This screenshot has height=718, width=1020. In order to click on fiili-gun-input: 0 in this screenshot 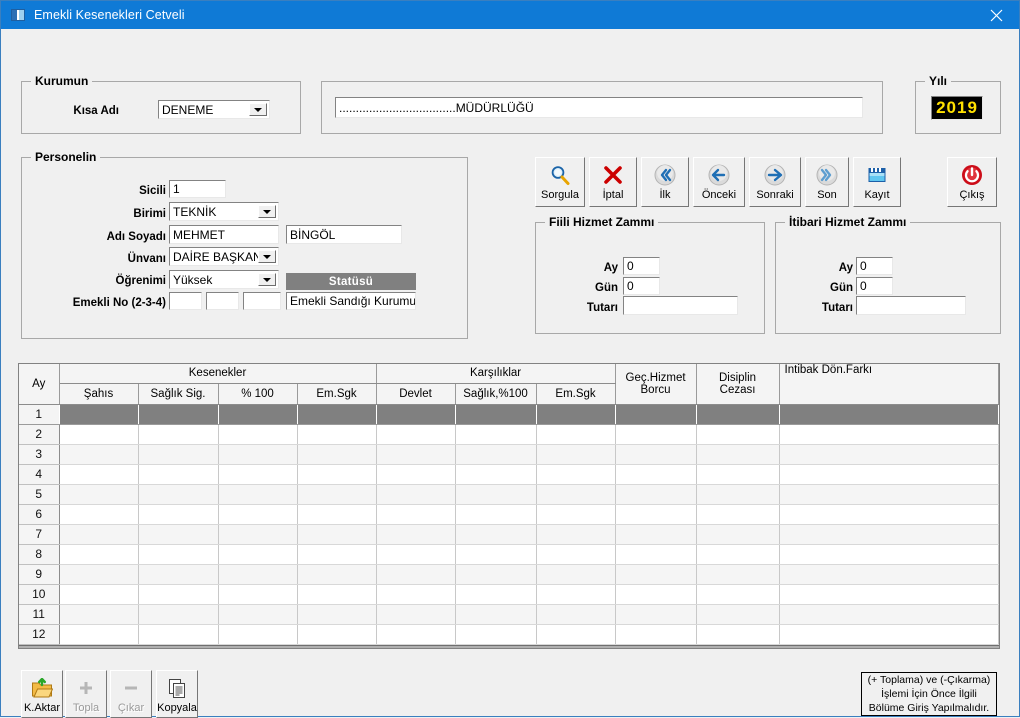, I will do `click(641, 286)`.